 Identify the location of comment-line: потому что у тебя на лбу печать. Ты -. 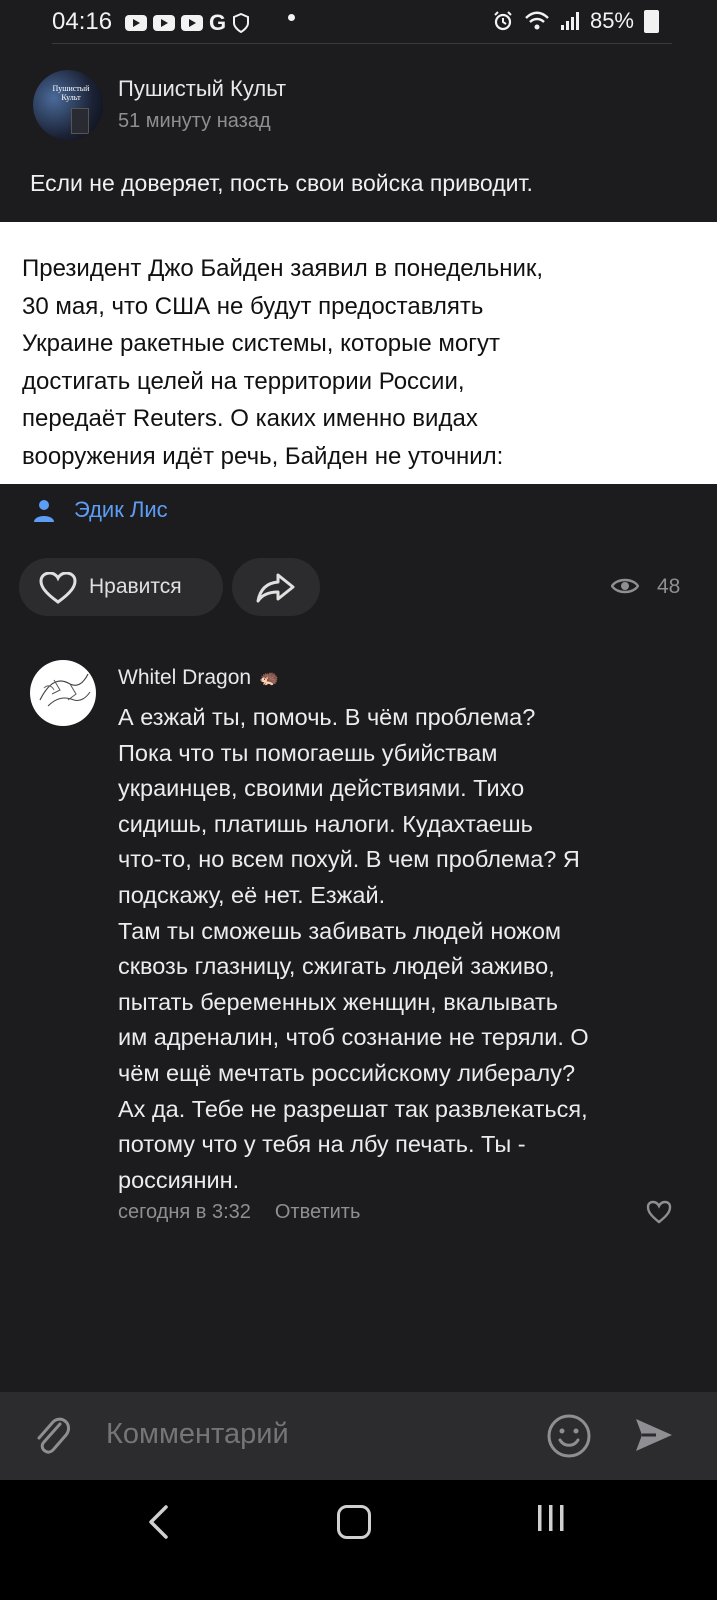
(322, 1144).